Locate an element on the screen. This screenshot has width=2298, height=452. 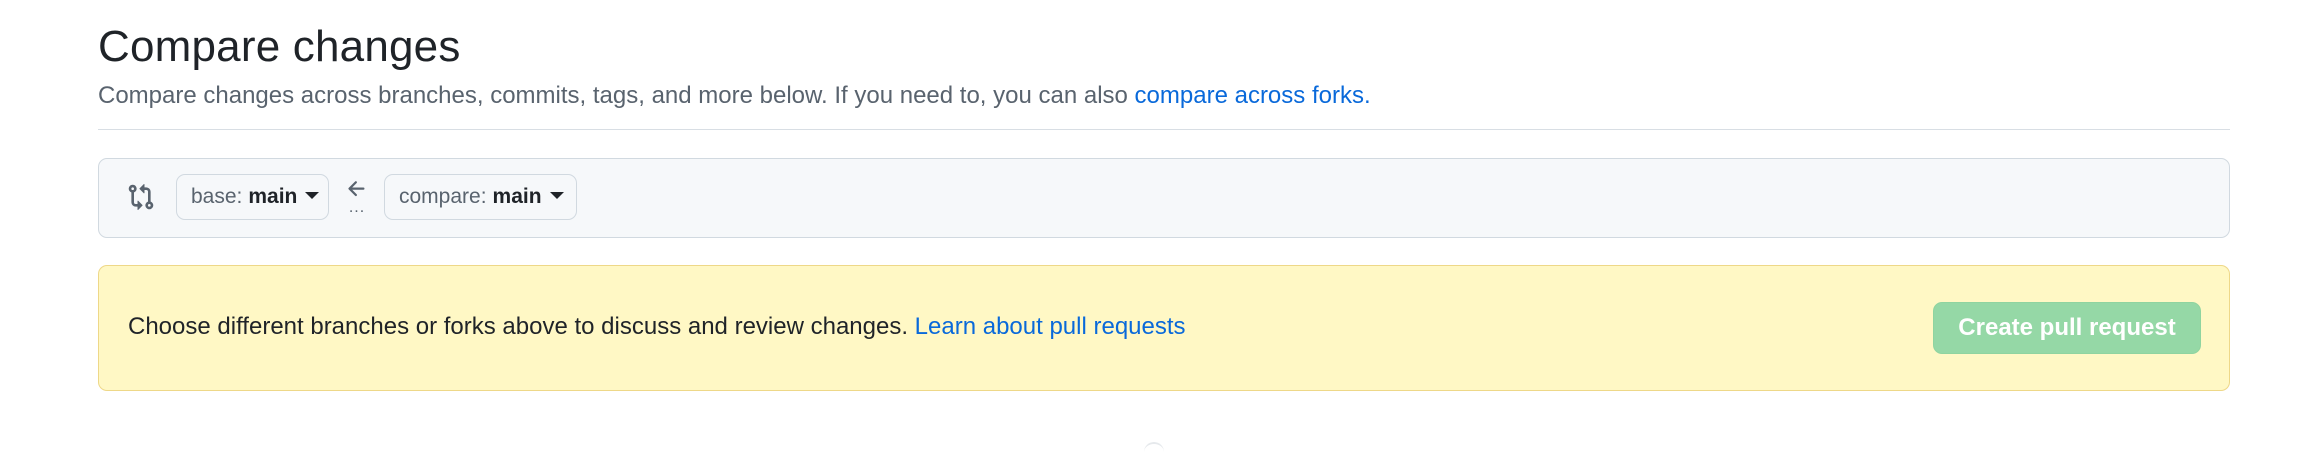
create-pull-request-button: Create pull request is located at coordinates (2067, 328).